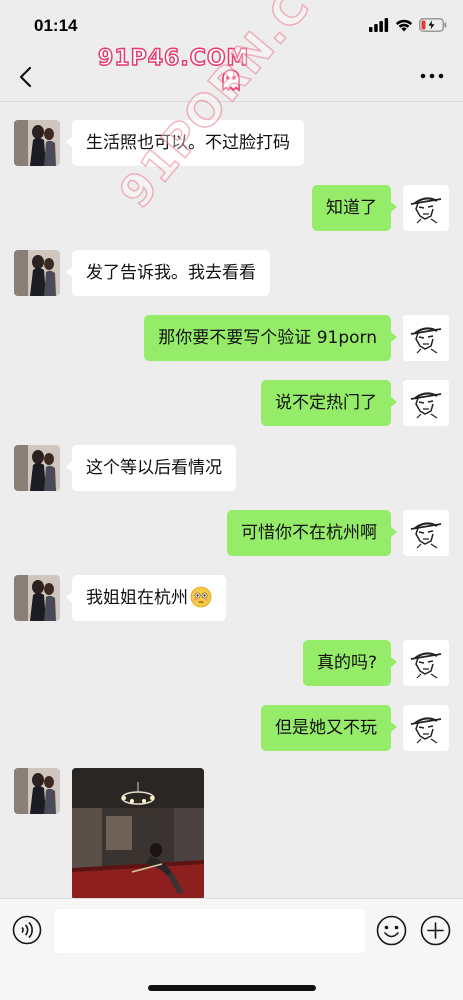 Image resolution: width=463 pixels, height=1000 pixels. What do you see at coordinates (391, 930) in the screenshot?
I see `emoji-icon` at bounding box center [391, 930].